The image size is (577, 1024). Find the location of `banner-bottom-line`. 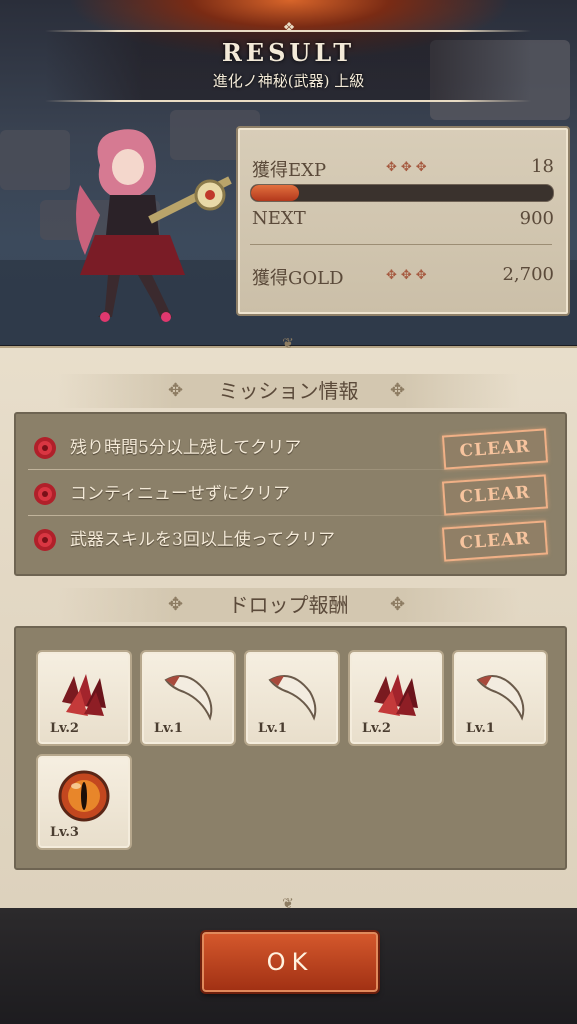

banner-bottom-line is located at coordinates (288, 101).